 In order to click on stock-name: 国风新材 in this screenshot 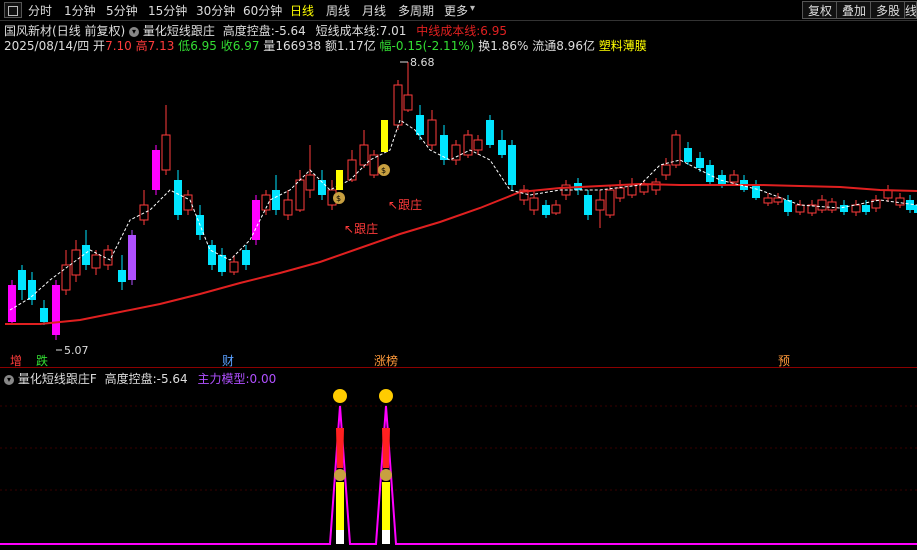, I will do `click(28, 31)`.